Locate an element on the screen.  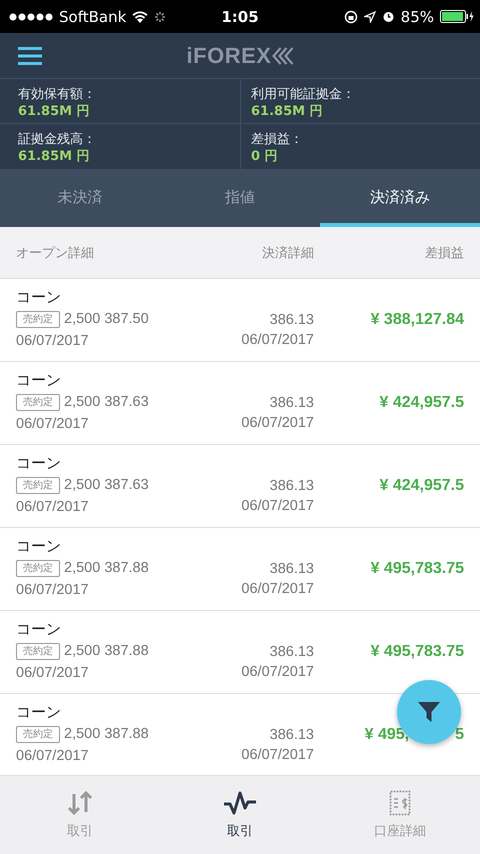
summary-label: 証拠金残高： is located at coordinates (57, 139).